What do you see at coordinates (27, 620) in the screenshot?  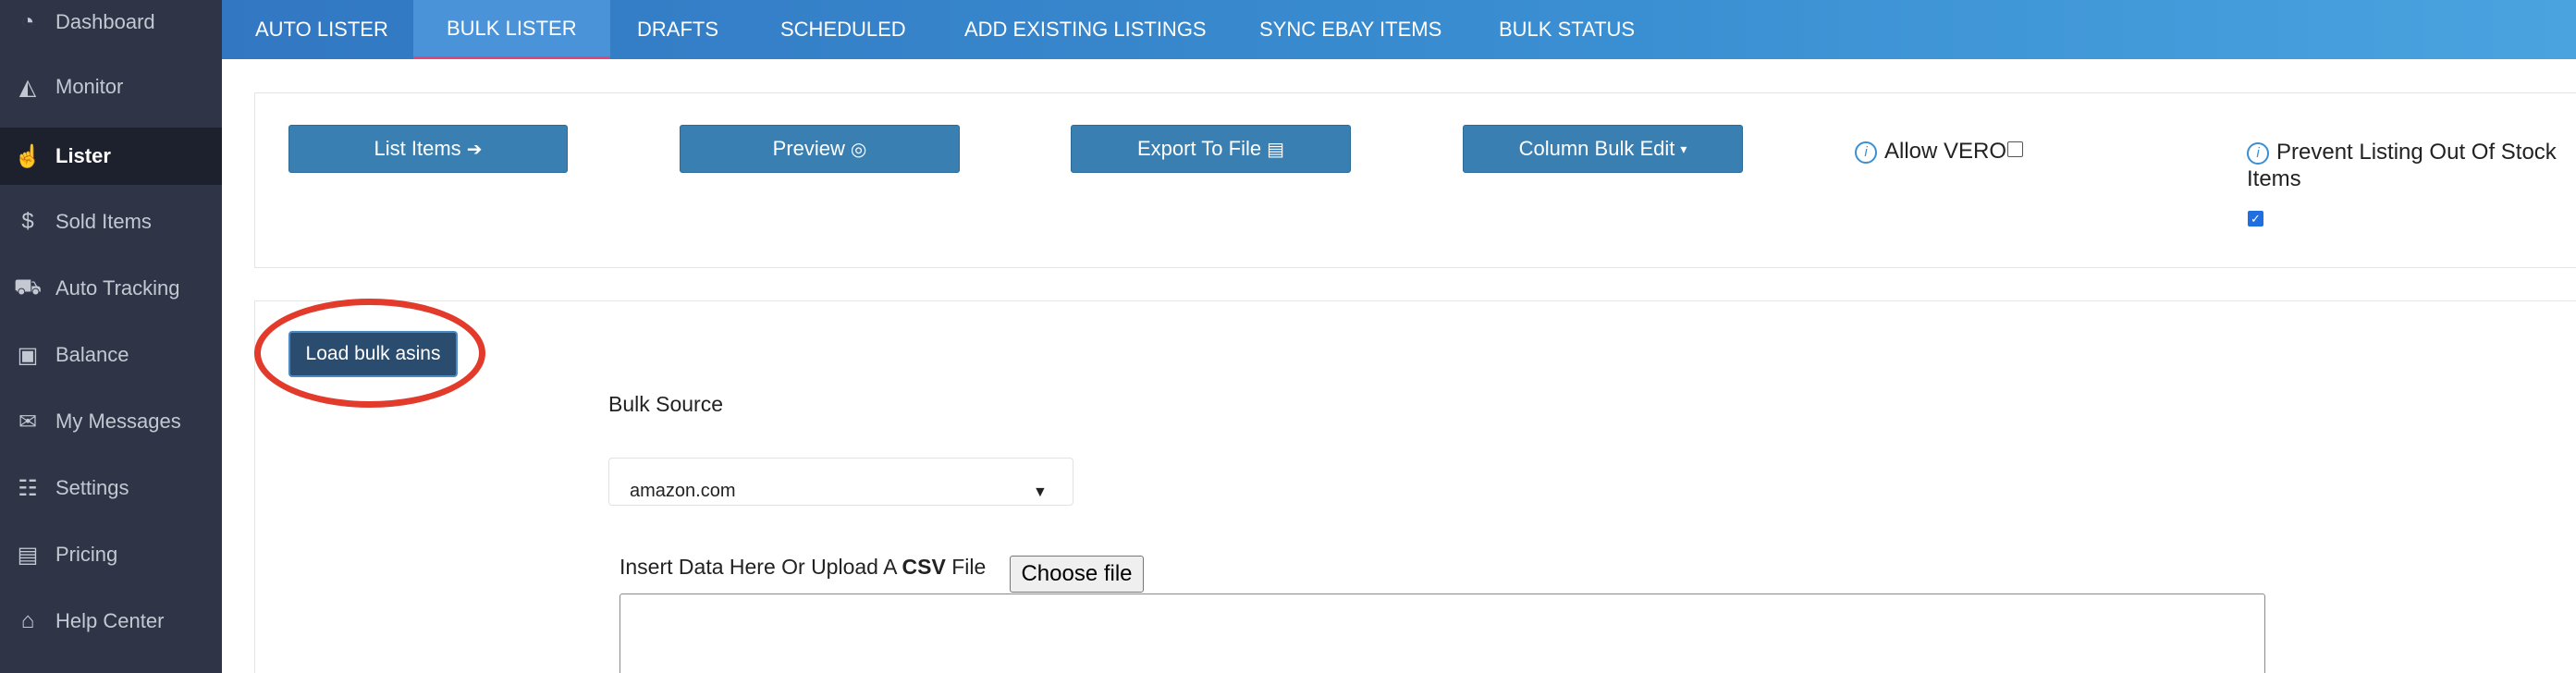 I see `graduation-cap-icon: ⌂` at bounding box center [27, 620].